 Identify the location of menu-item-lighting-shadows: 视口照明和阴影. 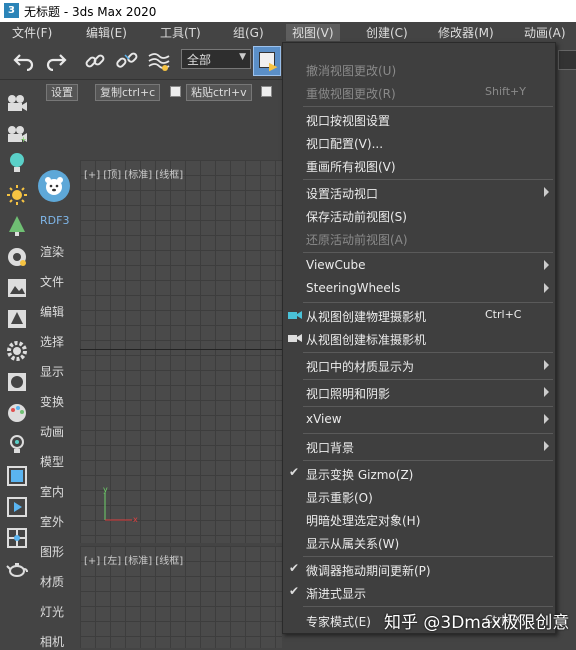
(419, 392).